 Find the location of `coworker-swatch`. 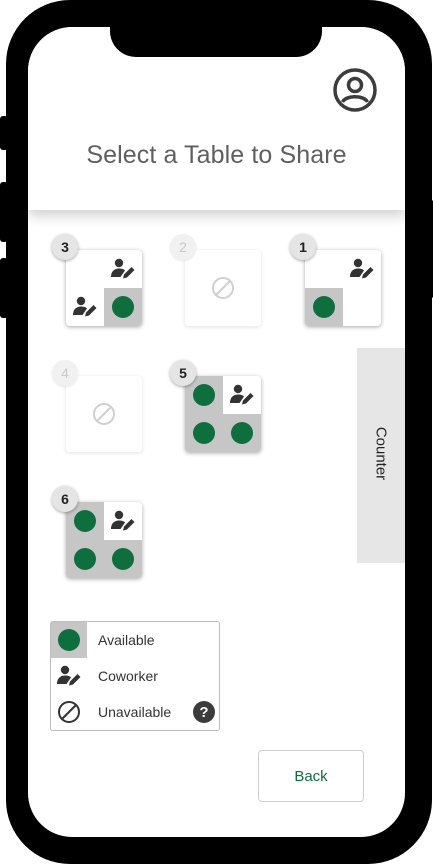

coworker-swatch is located at coordinates (69, 676).